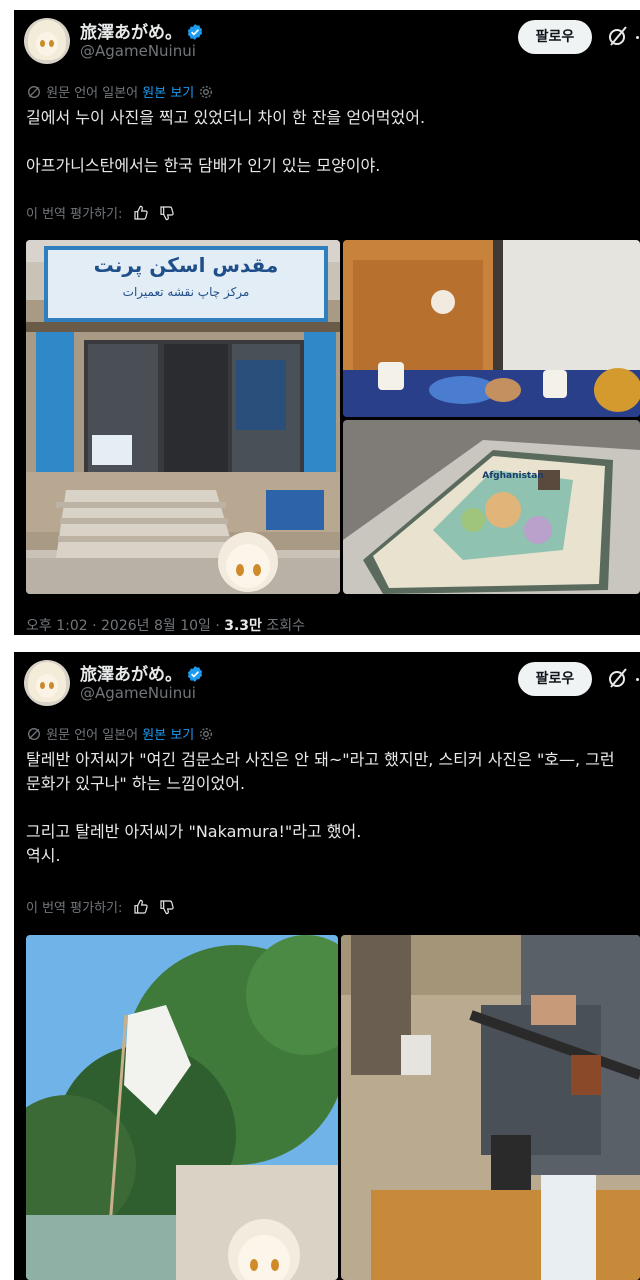  What do you see at coordinates (512, 476) in the screenshot?
I see `map-title: Afghanistan` at bounding box center [512, 476].